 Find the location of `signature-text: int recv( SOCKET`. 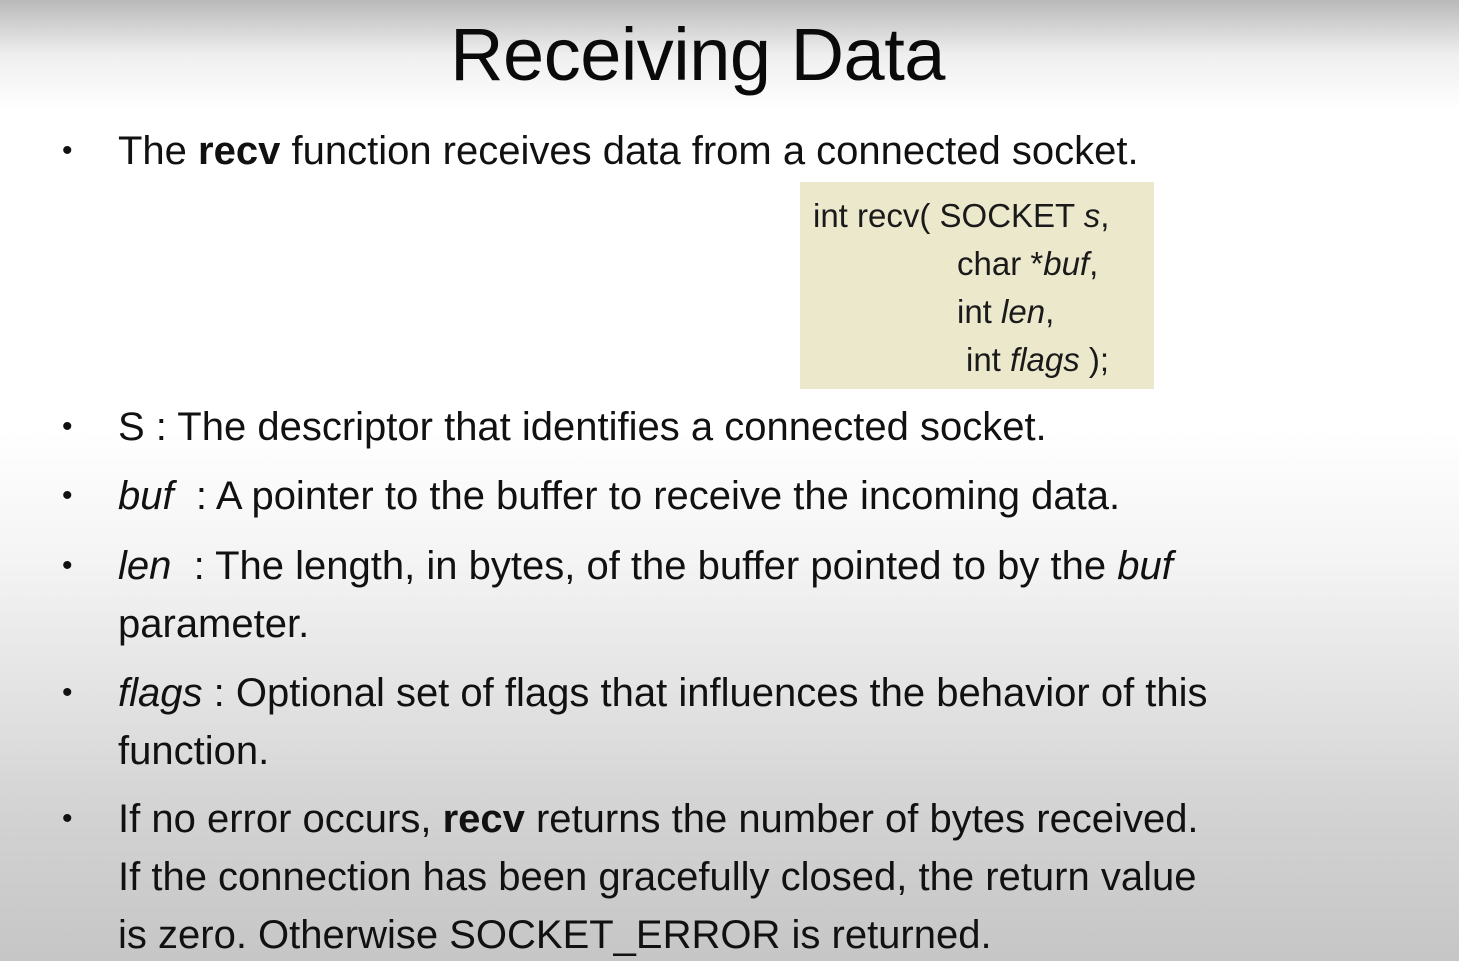

signature-text: int recv( SOCKET is located at coordinates (948, 215).